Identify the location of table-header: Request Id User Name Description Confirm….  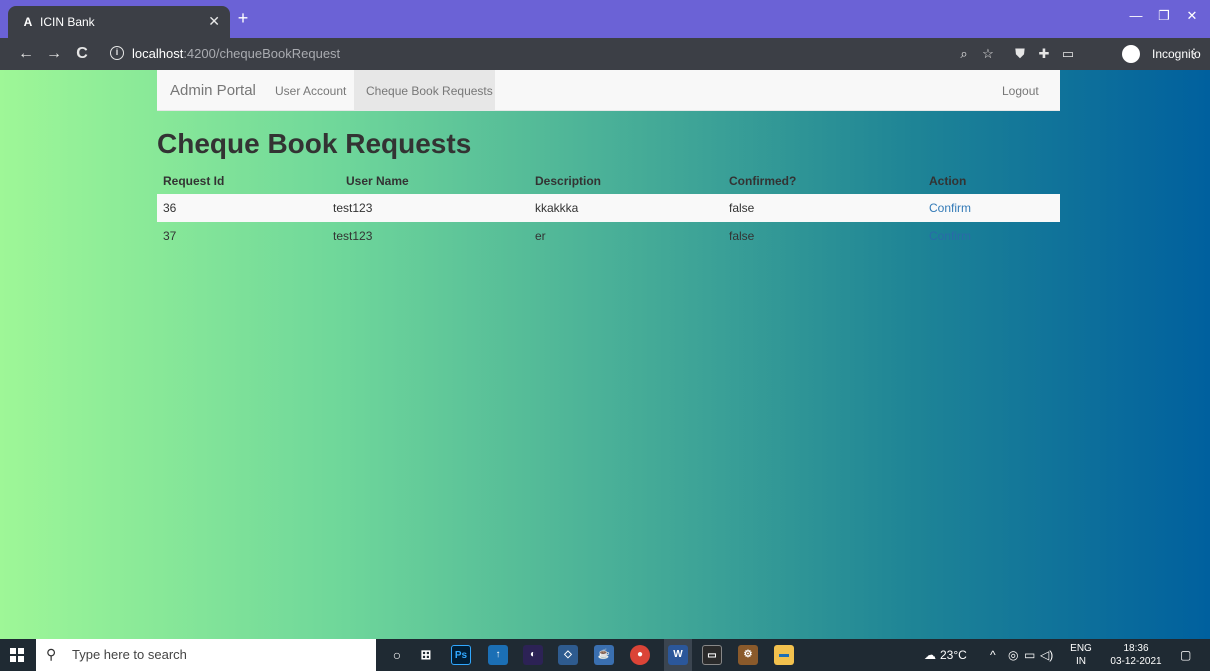
(608, 182).